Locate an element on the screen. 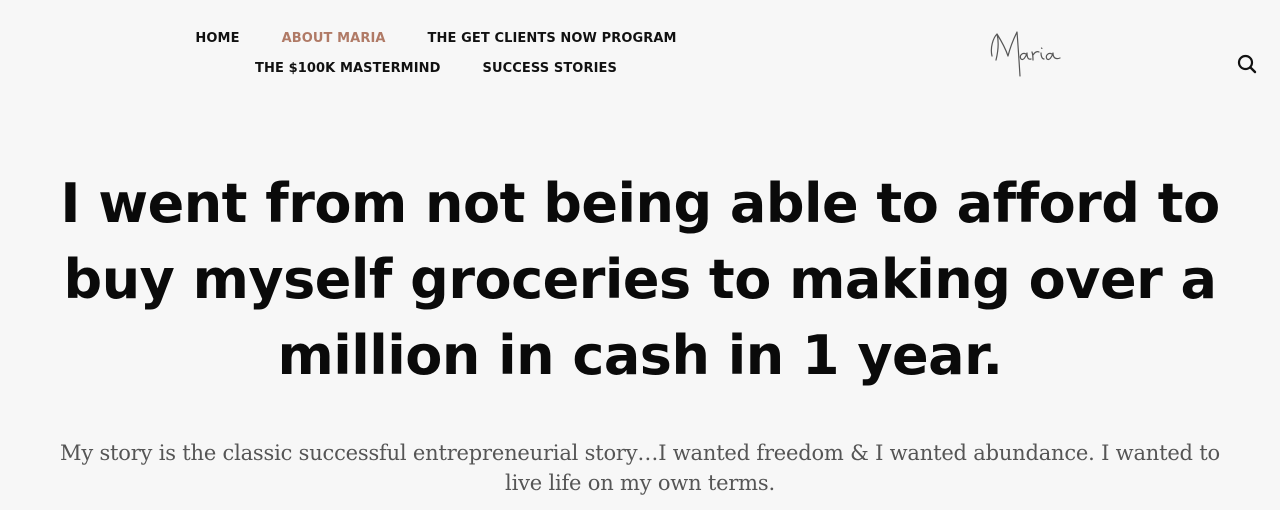 The width and height of the screenshot is (1280, 510). nav-item-about-maria: ABOUT MARIA is located at coordinates (334, 39).